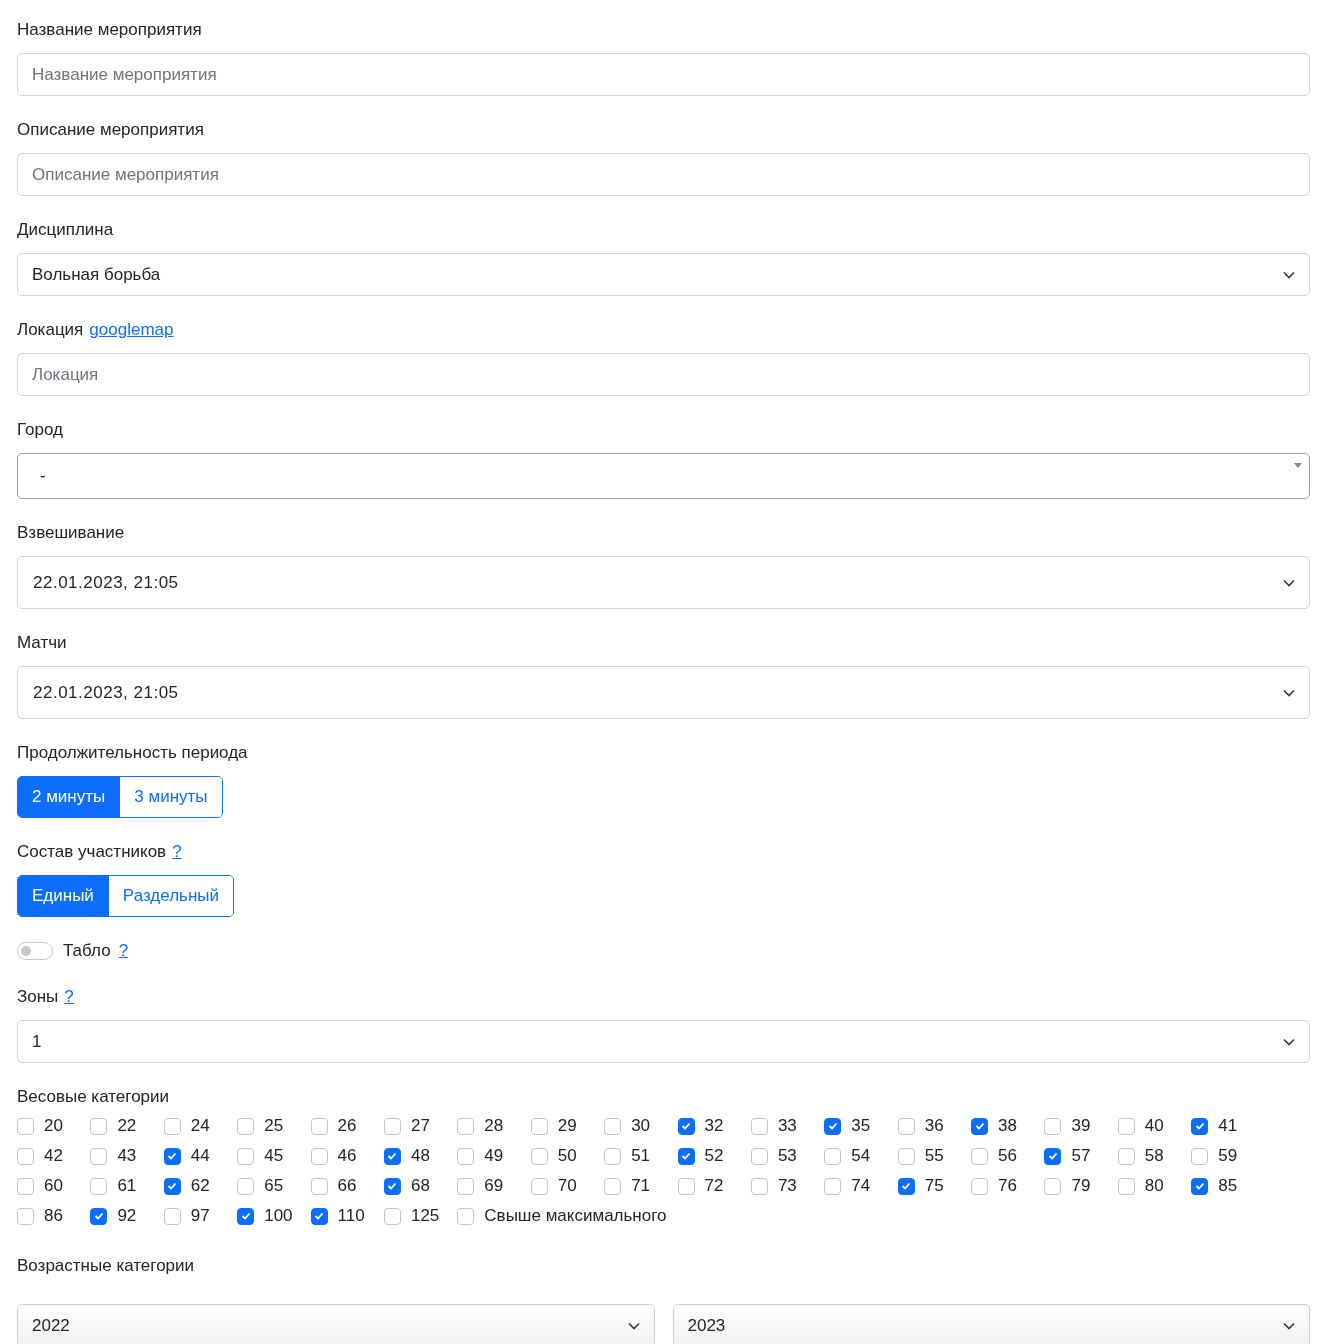 This screenshot has height=1344, width=1322. I want to click on checkbox-label: 80, so click(1154, 1186).